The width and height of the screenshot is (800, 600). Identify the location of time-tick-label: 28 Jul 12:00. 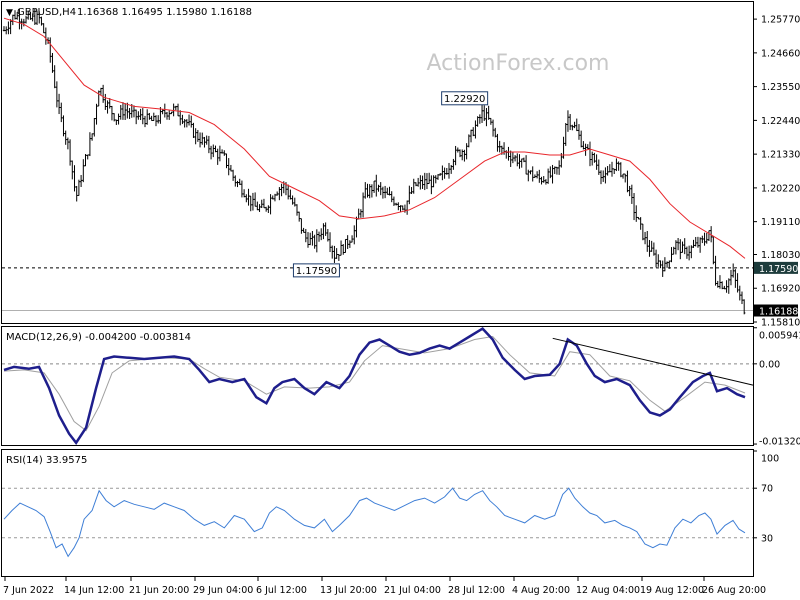
(476, 590).